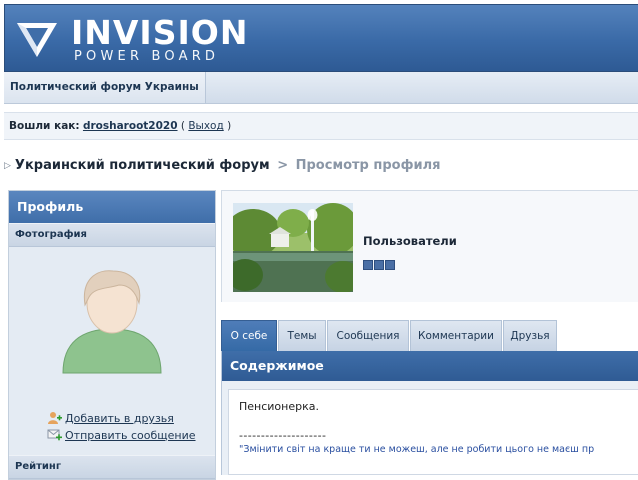 The width and height of the screenshot is (638, 480). I want to click on breadcrumb-forum-link: Украинский политический форум, so click(142, 165).